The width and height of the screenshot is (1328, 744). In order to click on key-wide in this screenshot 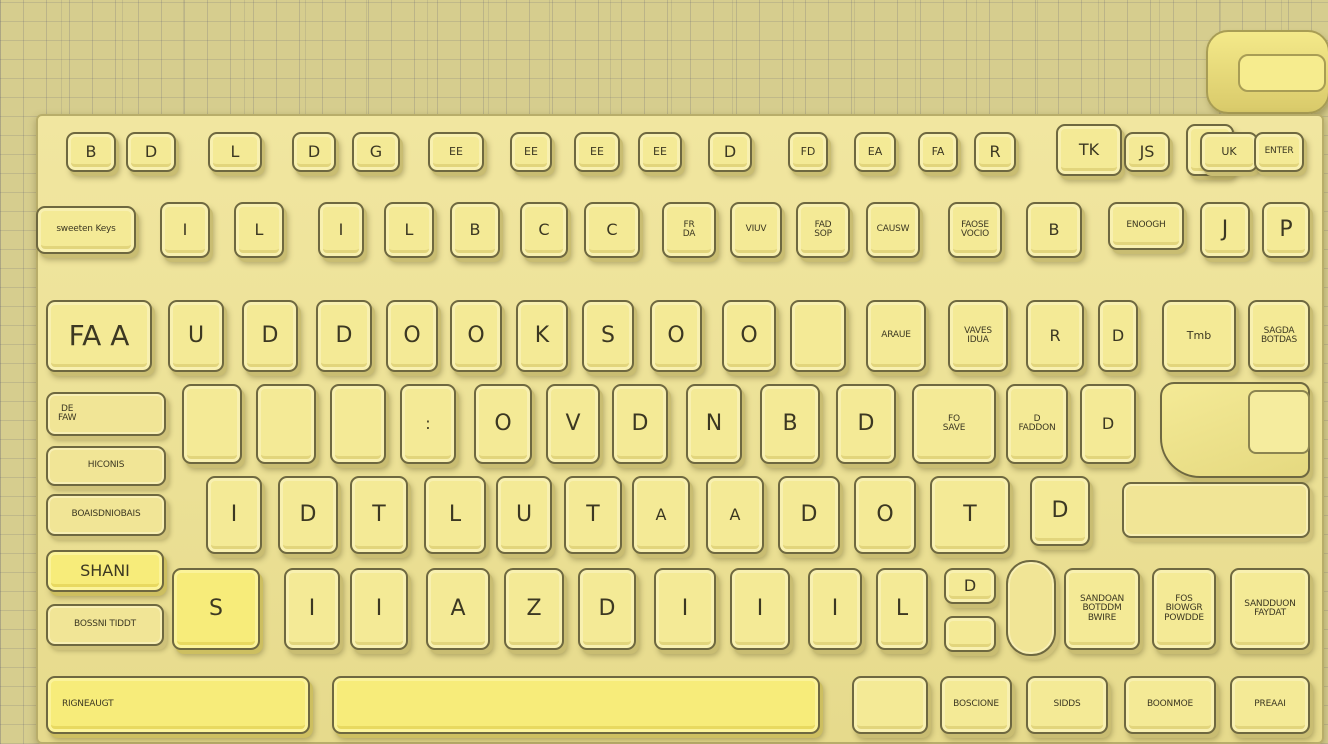, I will do `click(1216, 510)`.